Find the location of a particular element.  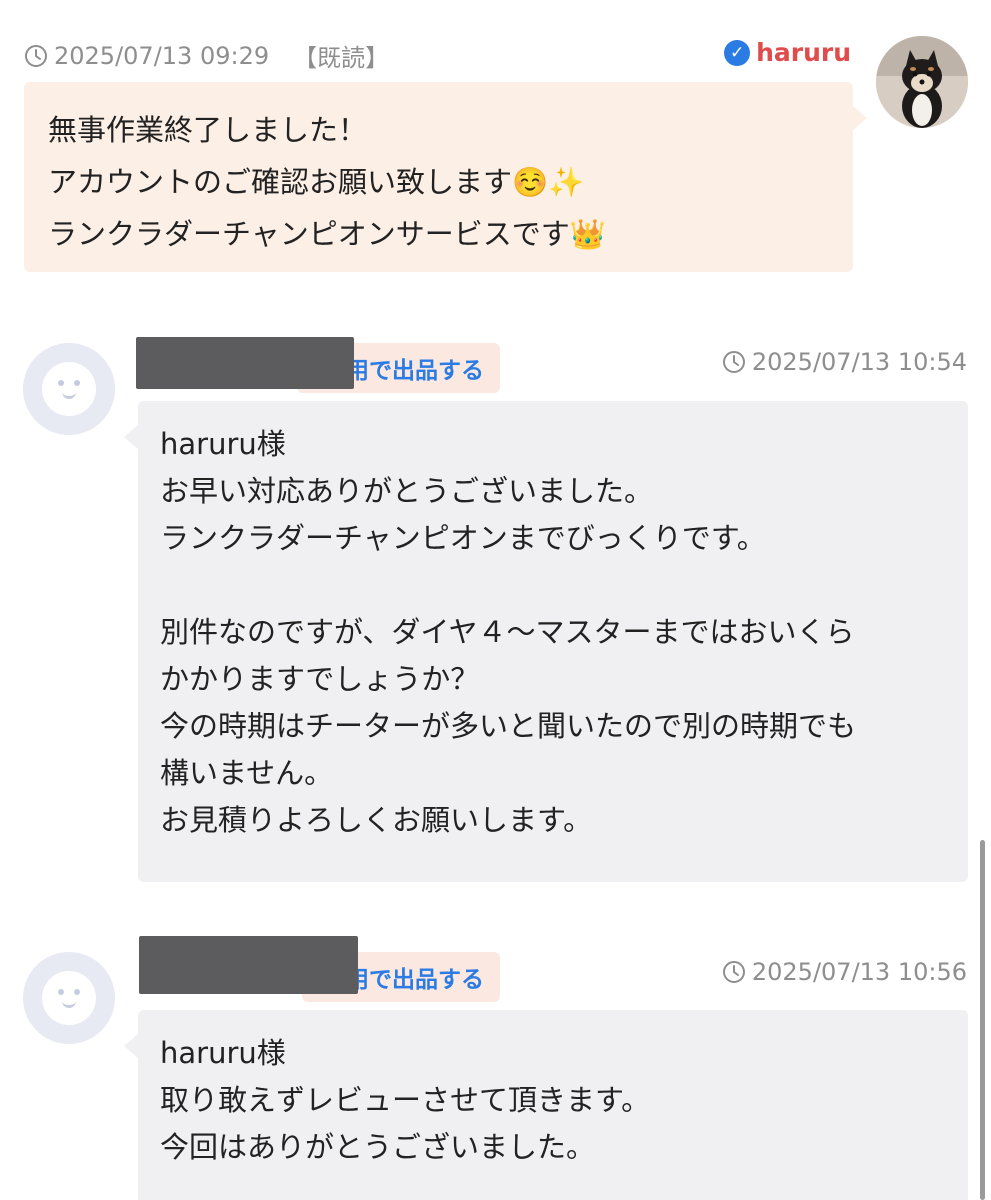

message-meta: 2025/07/13 09:29 【既読】 is located at coordinates (206, 55).